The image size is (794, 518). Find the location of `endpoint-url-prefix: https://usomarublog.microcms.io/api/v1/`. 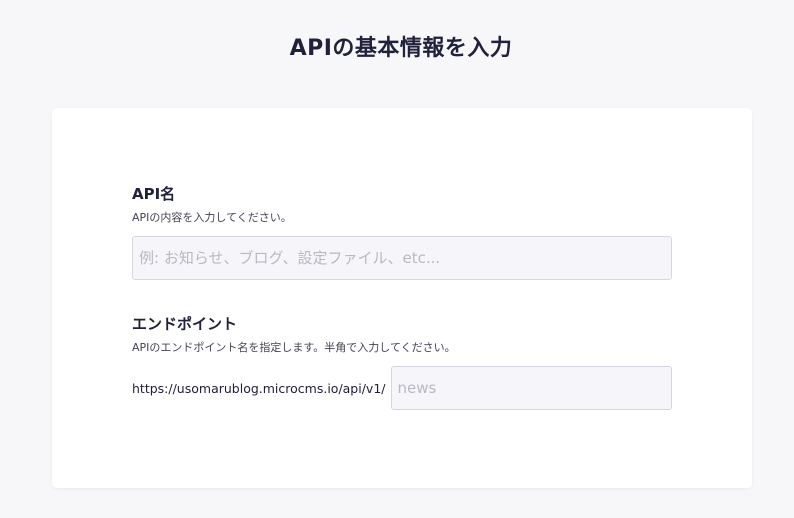

endpoint-url-prefix: https://usomarublog.microcms.io/api/v1/ is located at coordinates (259, 388).